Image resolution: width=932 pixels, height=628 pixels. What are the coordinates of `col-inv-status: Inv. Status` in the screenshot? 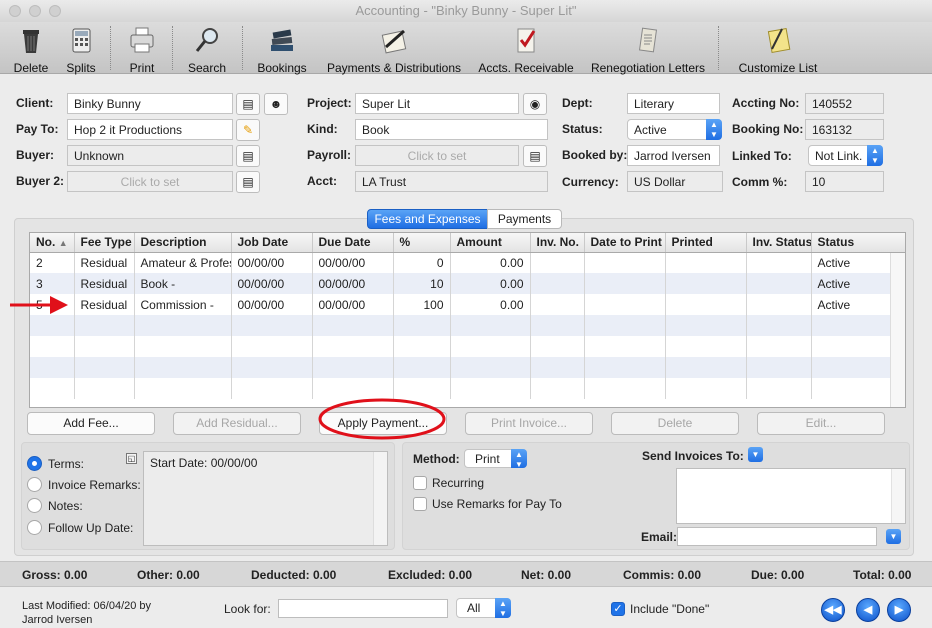 It's located at (779, 243).